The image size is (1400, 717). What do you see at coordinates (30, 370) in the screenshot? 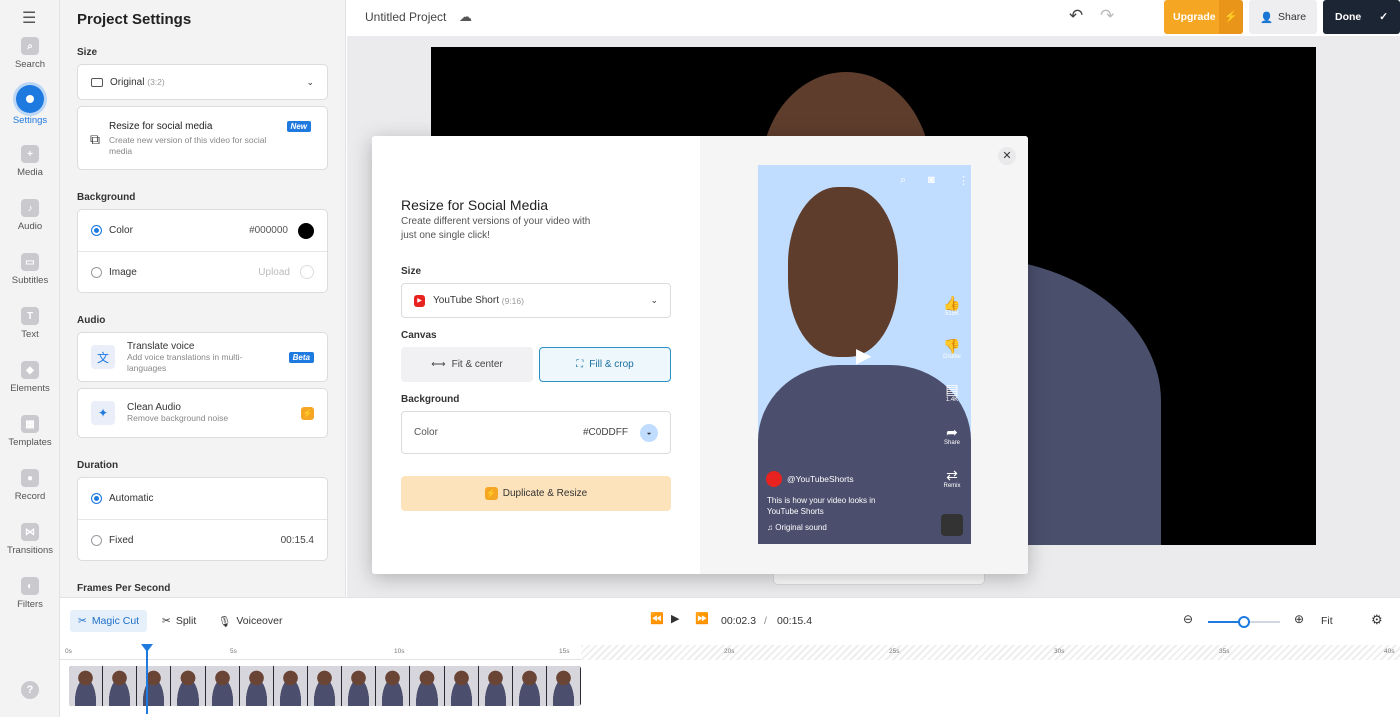
I see `elements-icon: ◆` at bounding box center [30, 370].